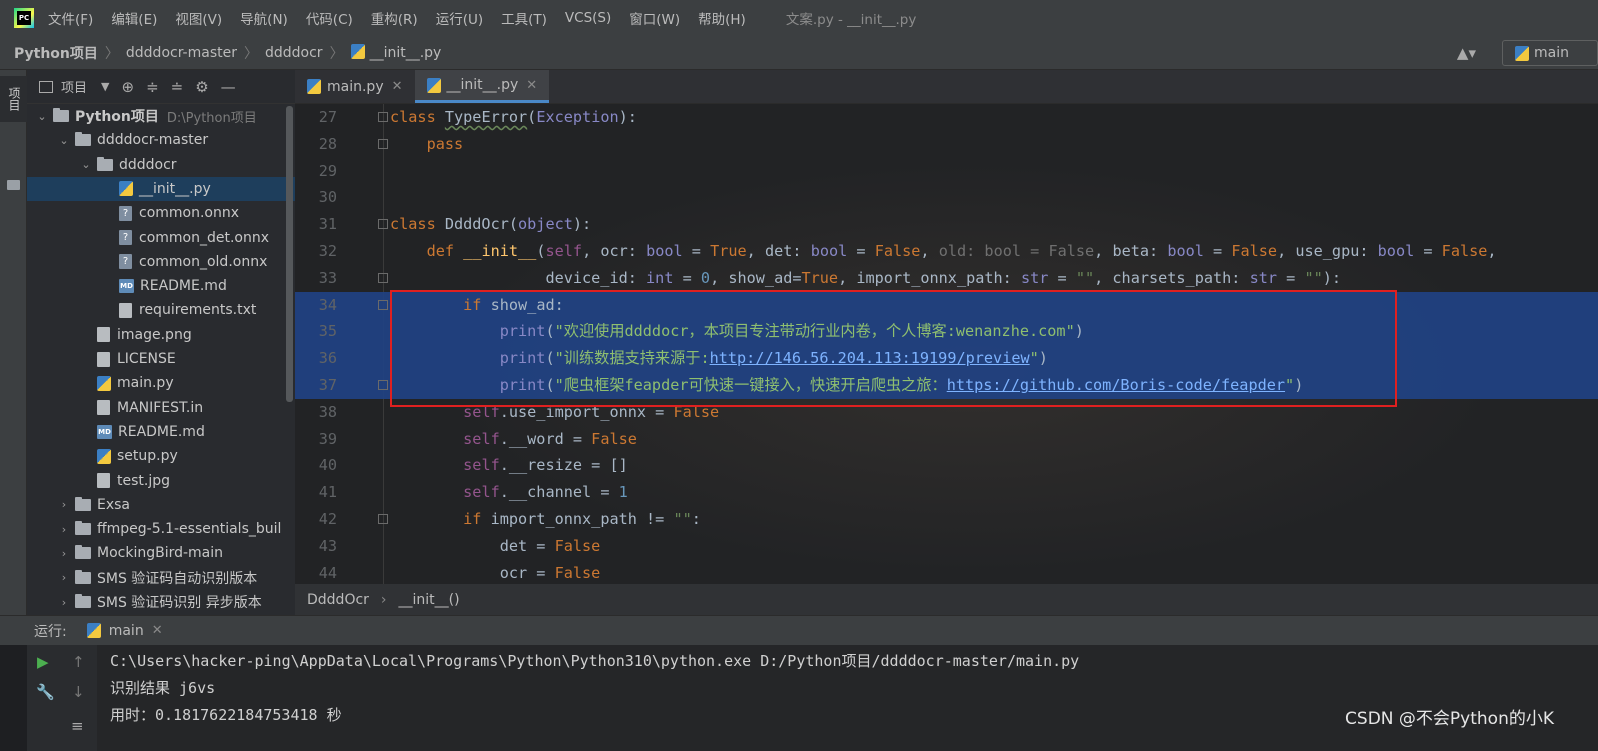 This screenshot has width=1598, height=751. I want to click on code-line: 27 class TypeError(Exception):, so click(946, 117).